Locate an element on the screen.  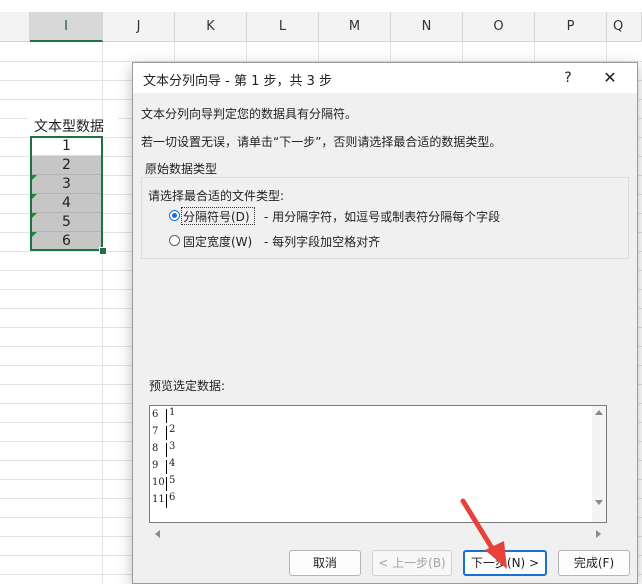
data-preview: 61 72 83 94 10 5 11 6 is located at coordinates (378, 464).